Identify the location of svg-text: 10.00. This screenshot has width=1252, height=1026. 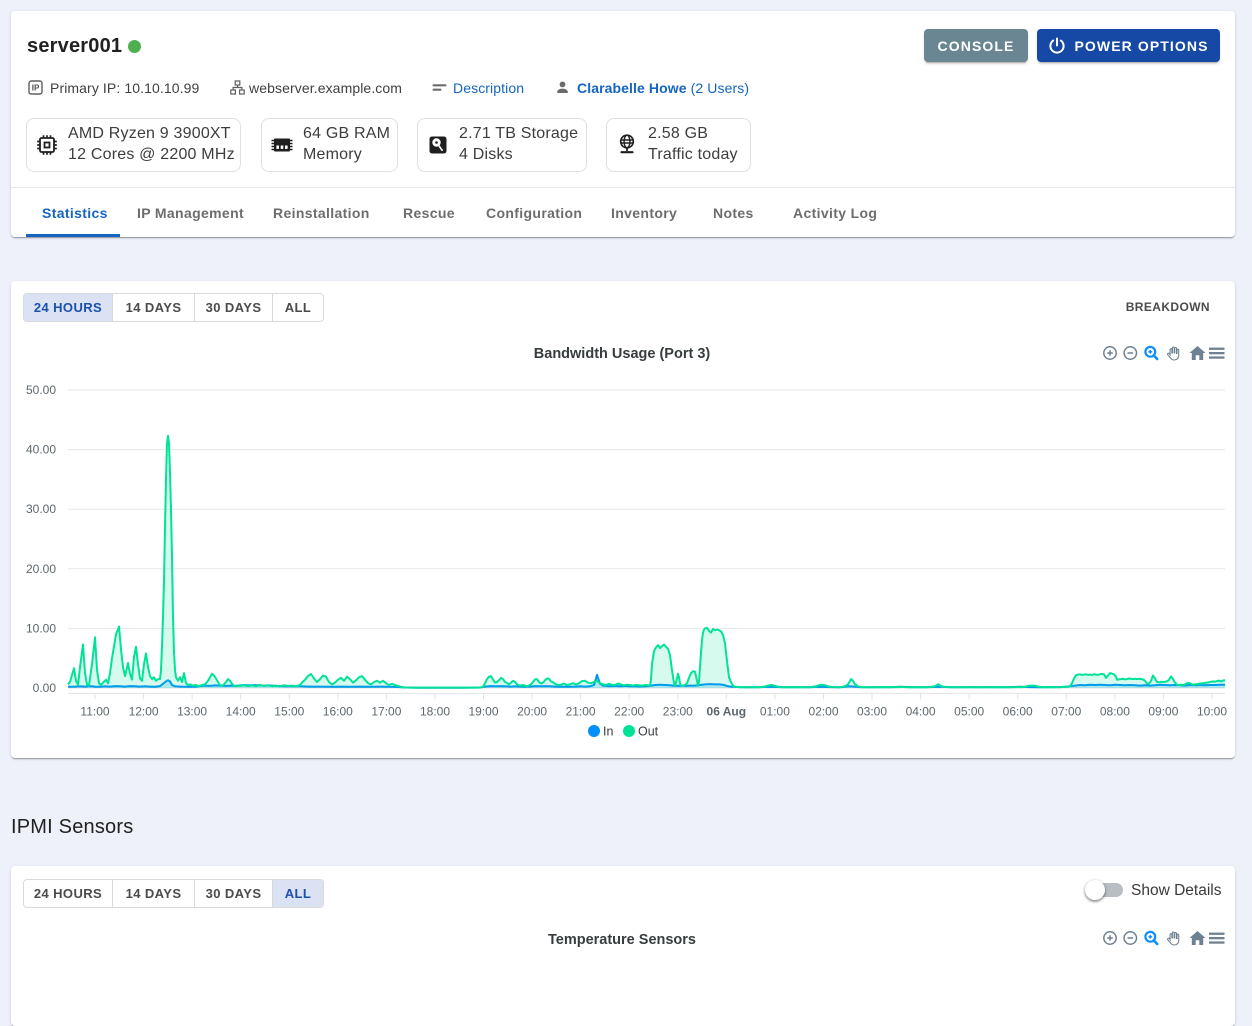
(41, 628).